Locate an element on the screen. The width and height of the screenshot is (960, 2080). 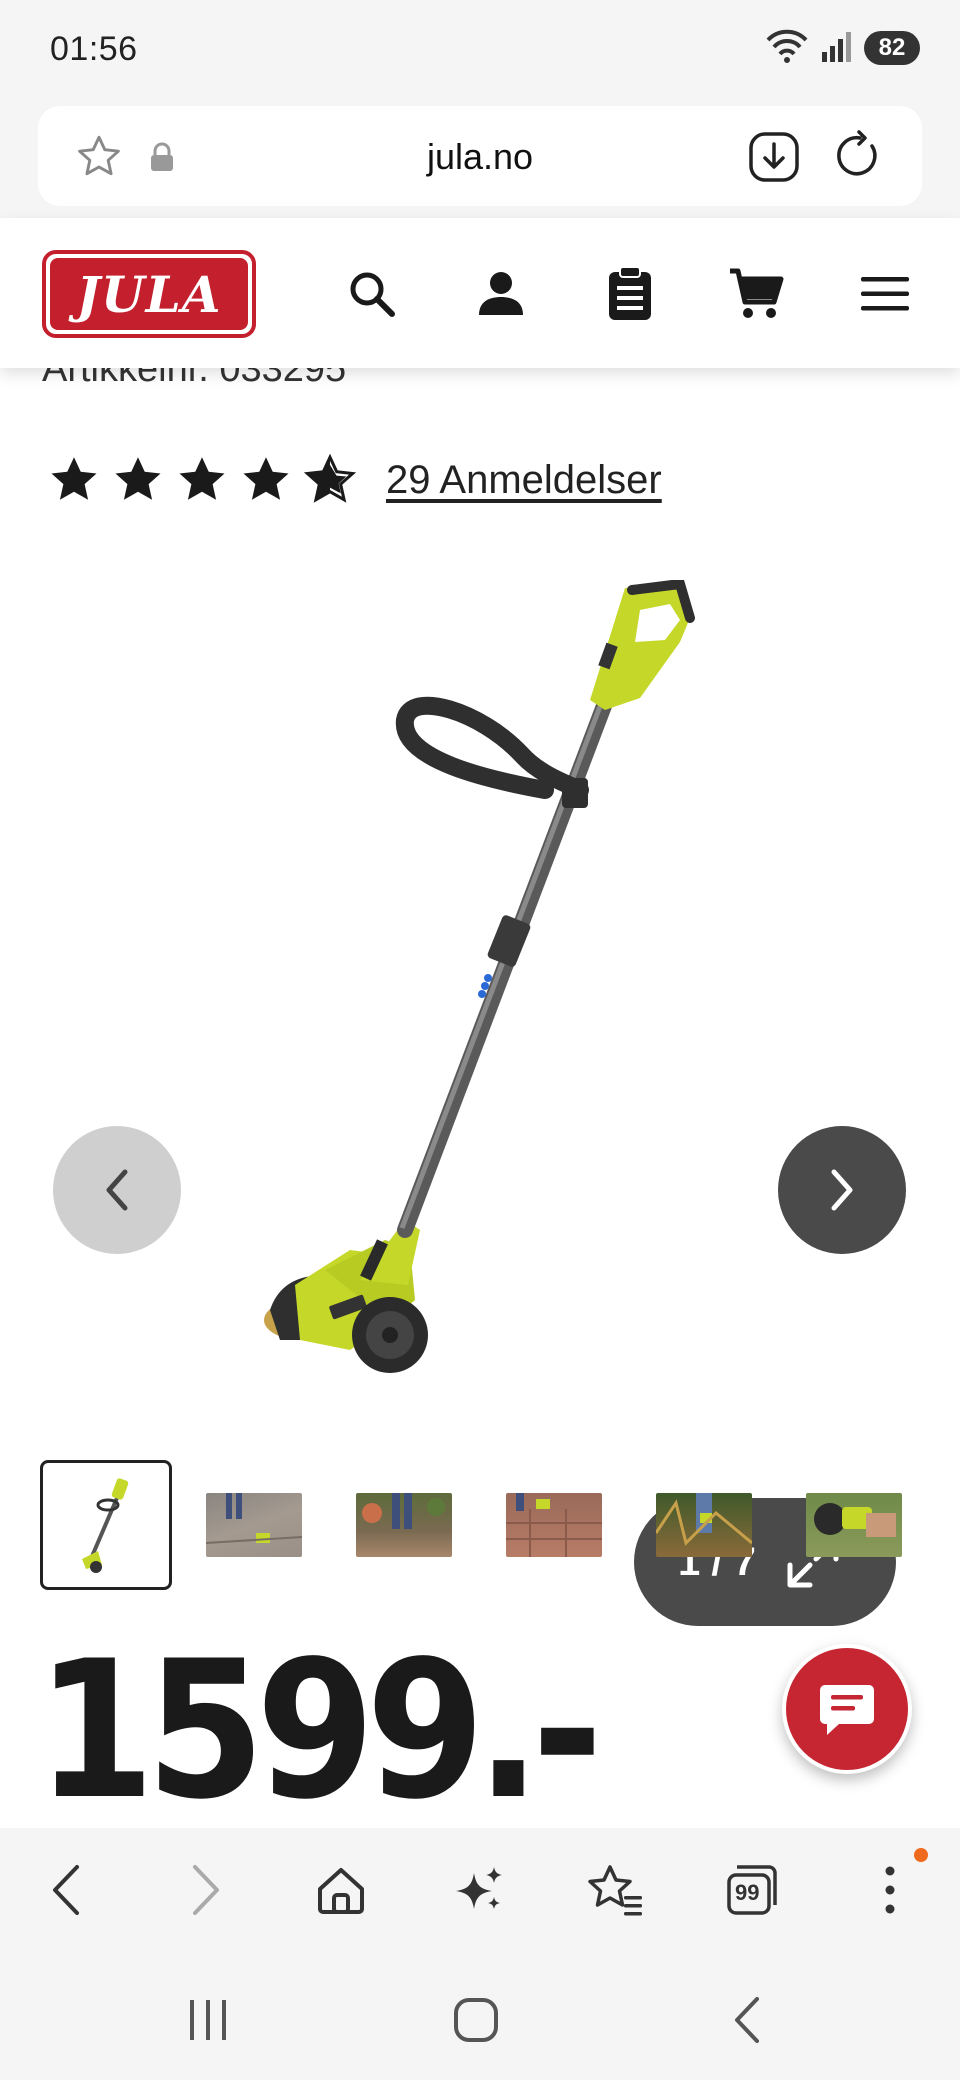
more-icon is located at coordinates (890, 1890).